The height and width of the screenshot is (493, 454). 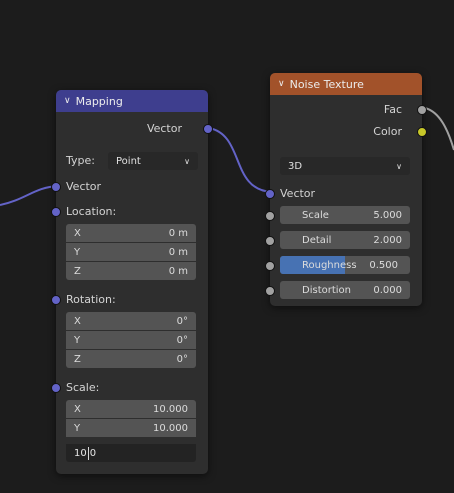 I want to click on location-label: Location:, so click(x=91, y=211).